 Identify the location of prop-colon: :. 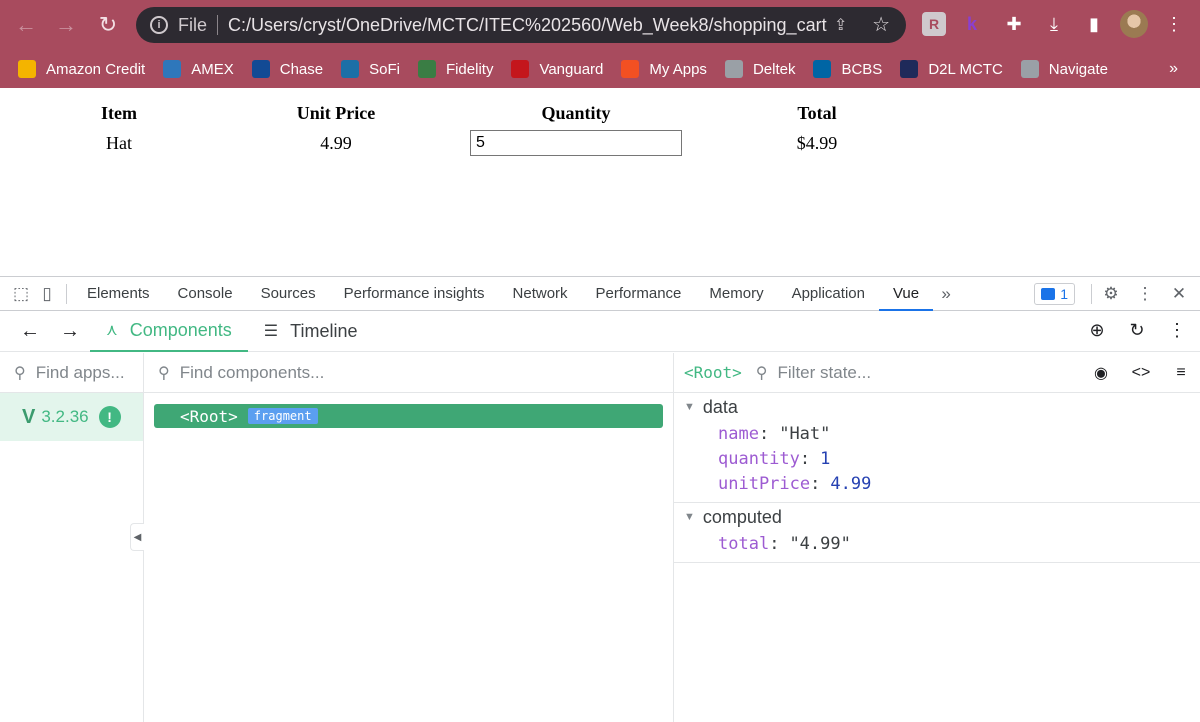
(815, 483).